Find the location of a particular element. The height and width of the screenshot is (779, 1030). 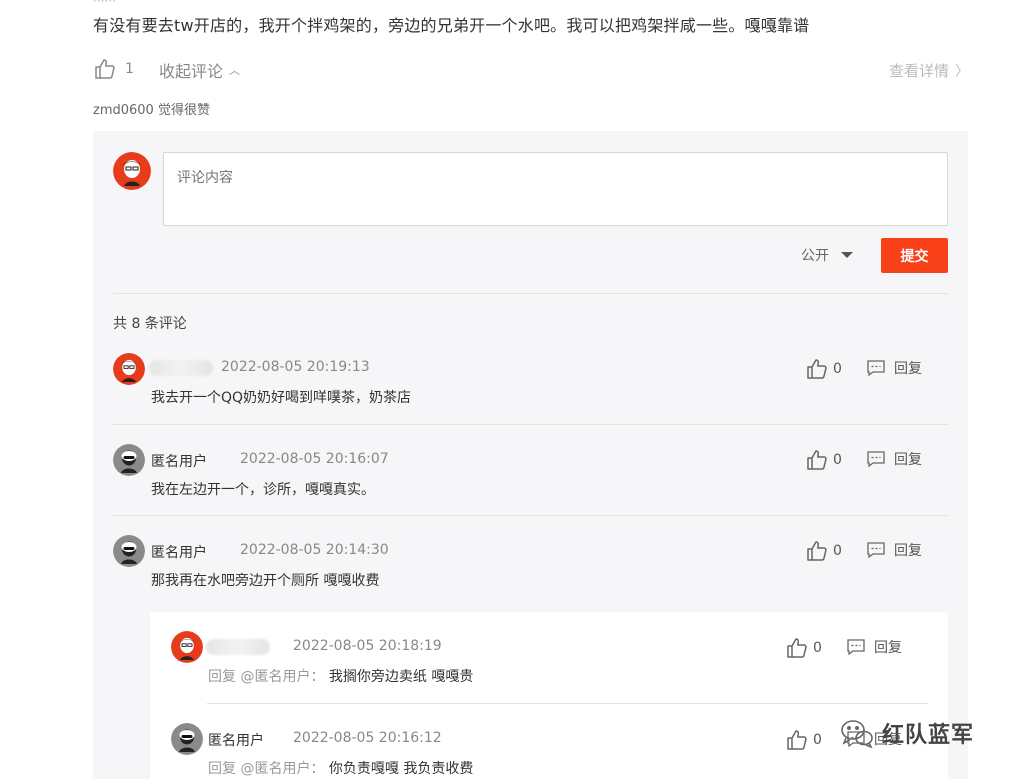

comment-input is located at coordinates (555, 189).